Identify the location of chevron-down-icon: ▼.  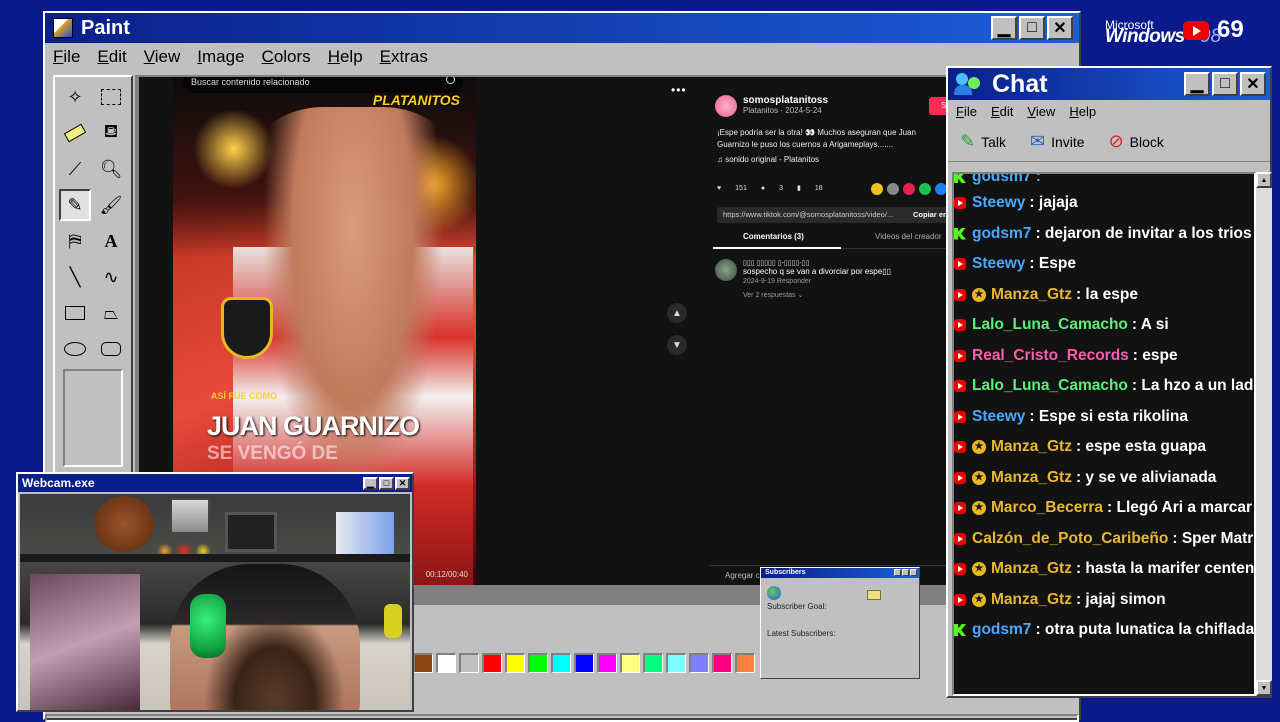
(677, 345).